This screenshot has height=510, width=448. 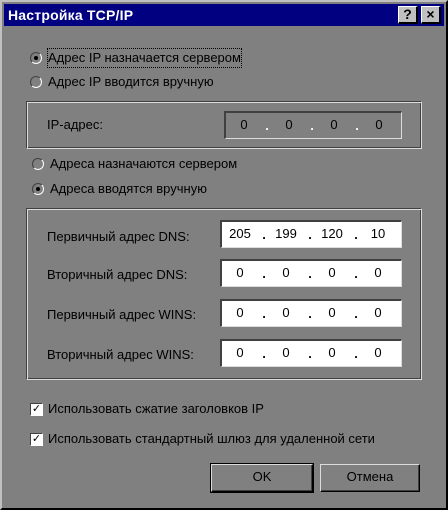 What do you see at coordinates (334, 125) in the screenshot?
I see `ip-octet-3: 0` at bounding box center [334, 125].